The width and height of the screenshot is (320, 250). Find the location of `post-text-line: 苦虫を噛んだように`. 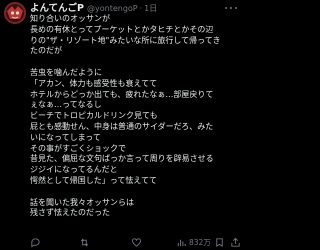

post-text-line: 苦虫を噛んだように is located at coordinates (66, 72).